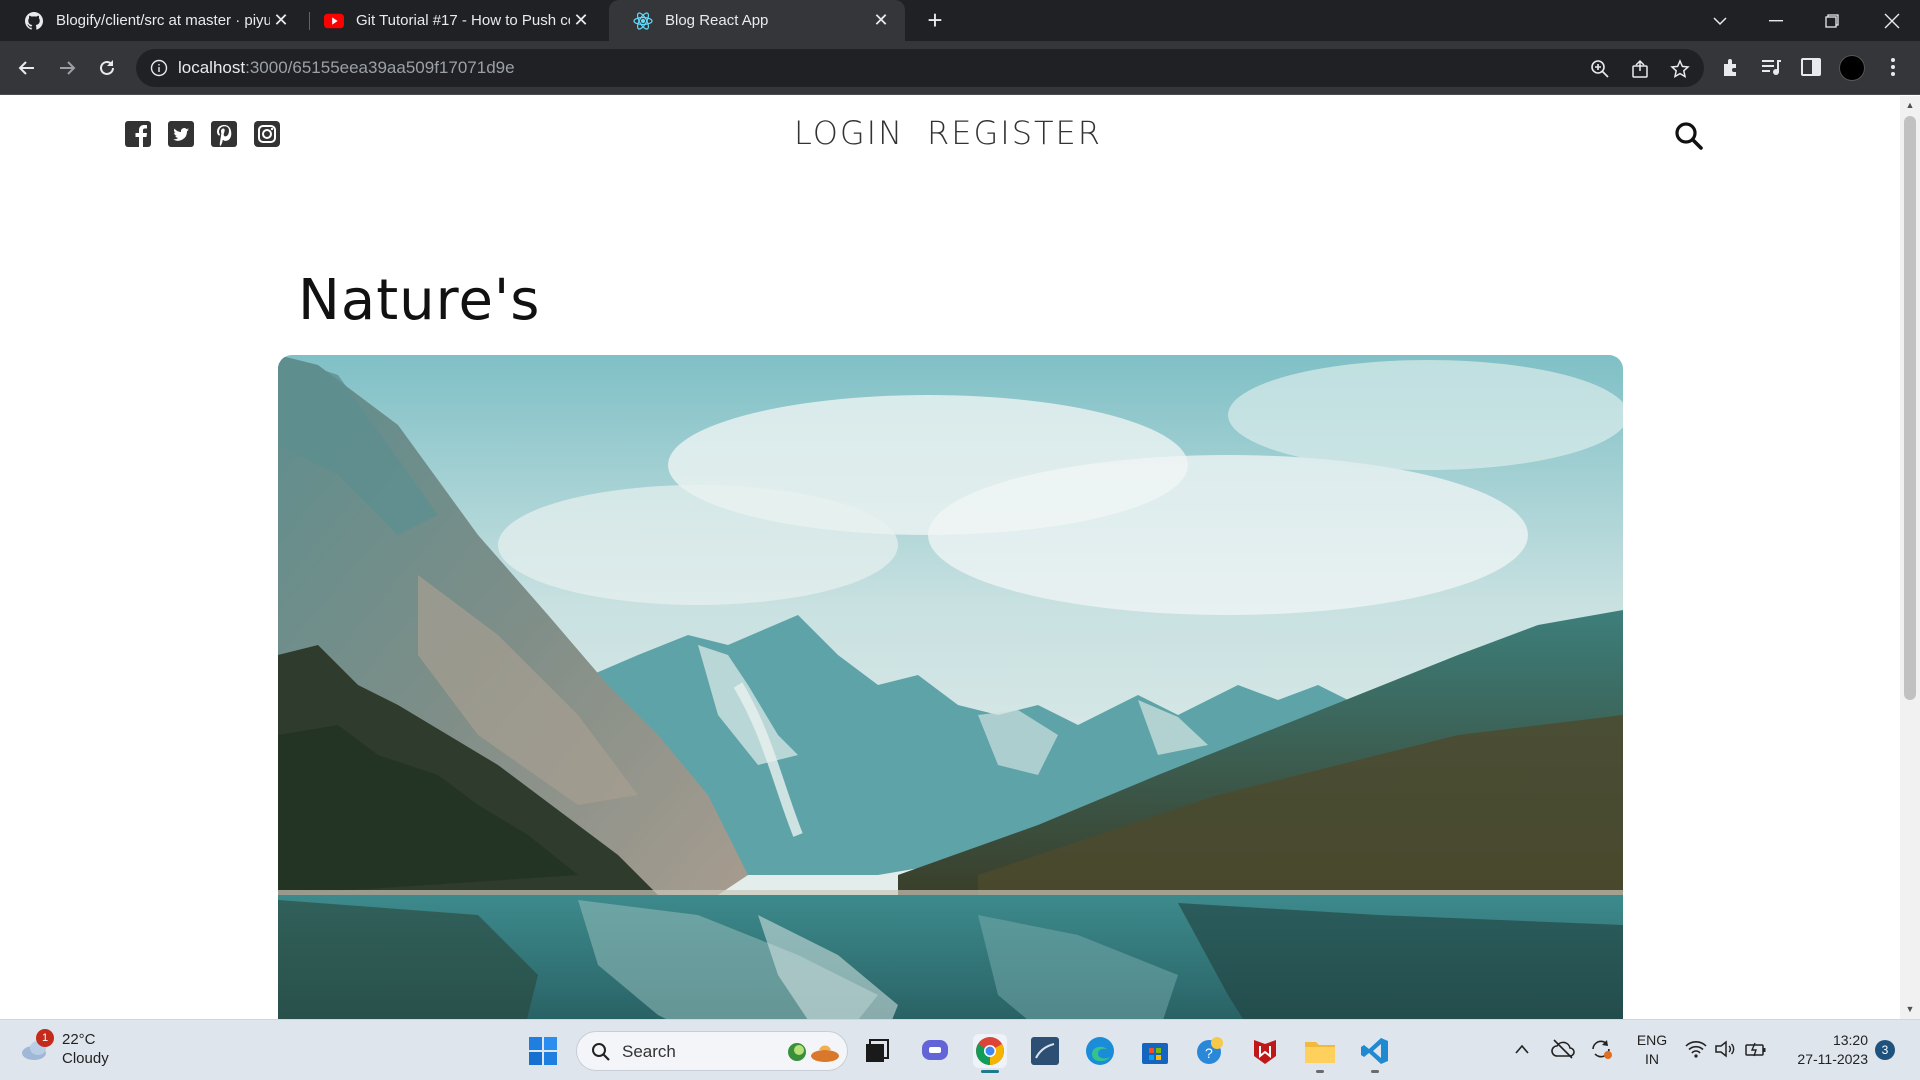 Image resolution: width=1920 pixels, height=1080 pixels. I want to click on mcafee-icon, so click(1265, 1052).